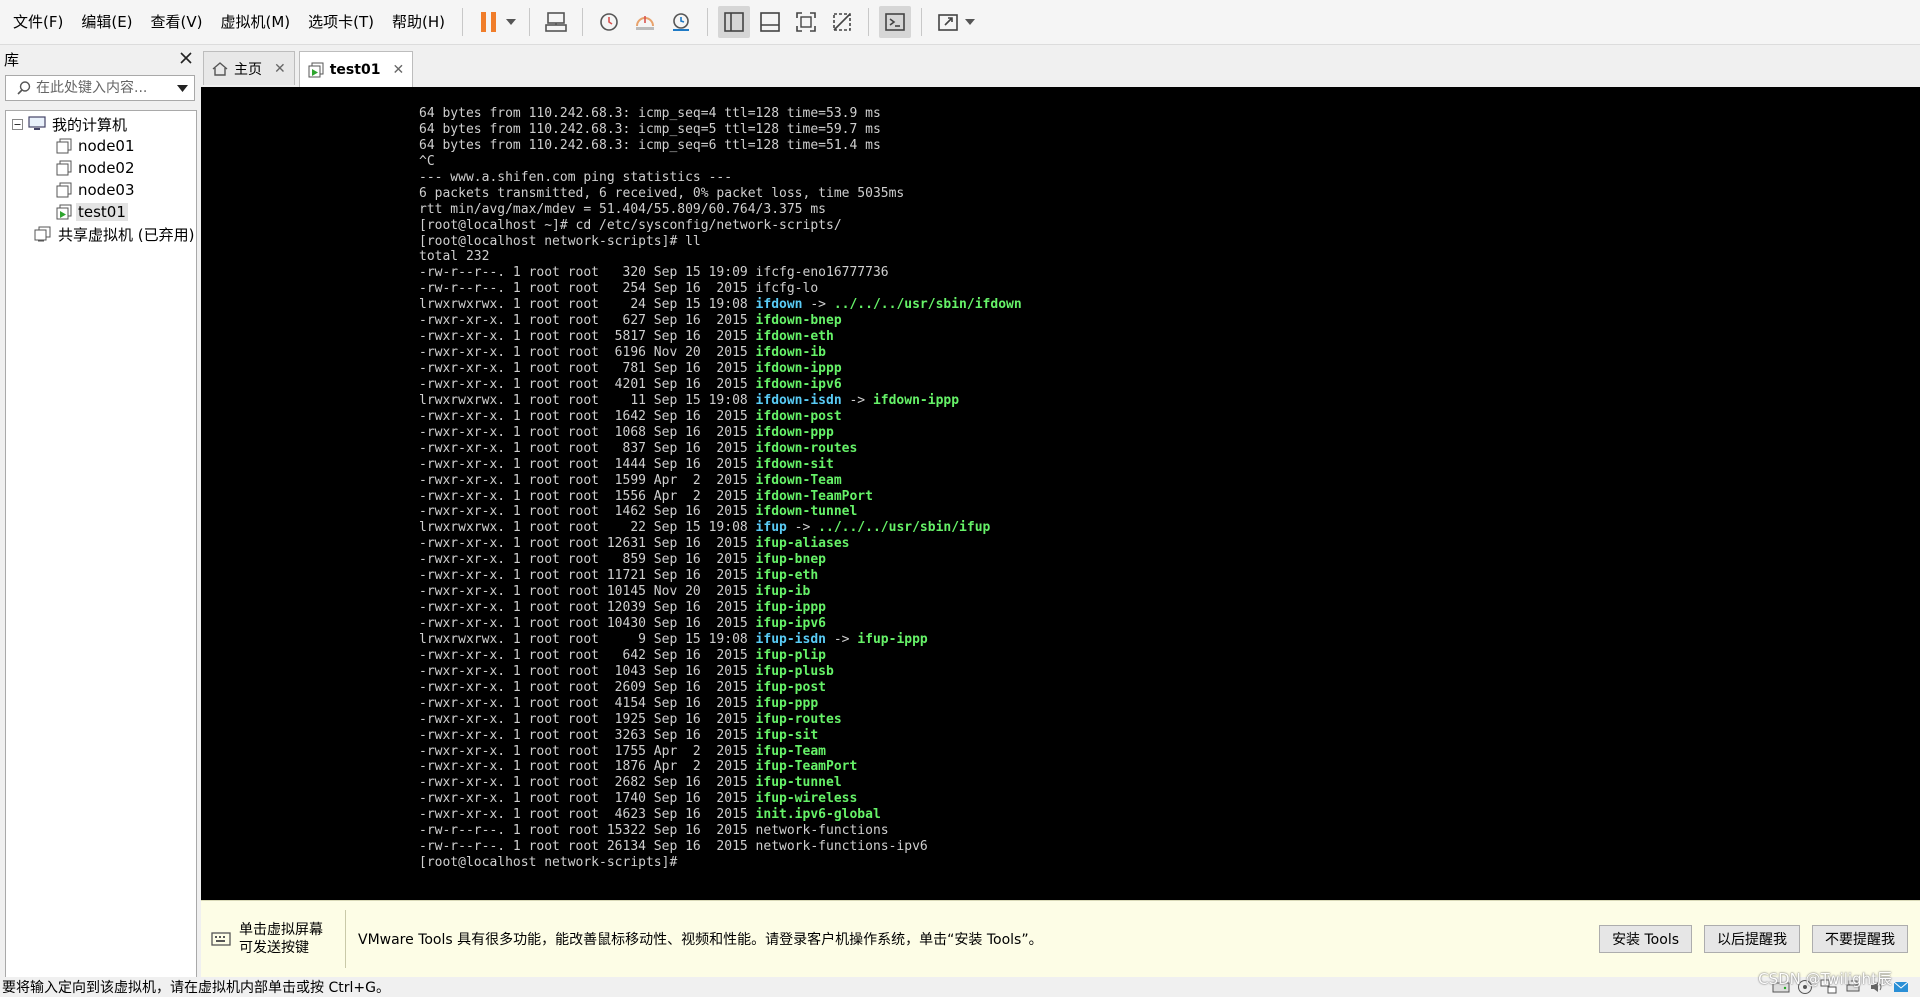 The image size is (1920, 997). Describe the element at coordinates (927, 305) in the screenshot. I see `terminal-text: ../../../usr/sbin/ifdown` at that location.